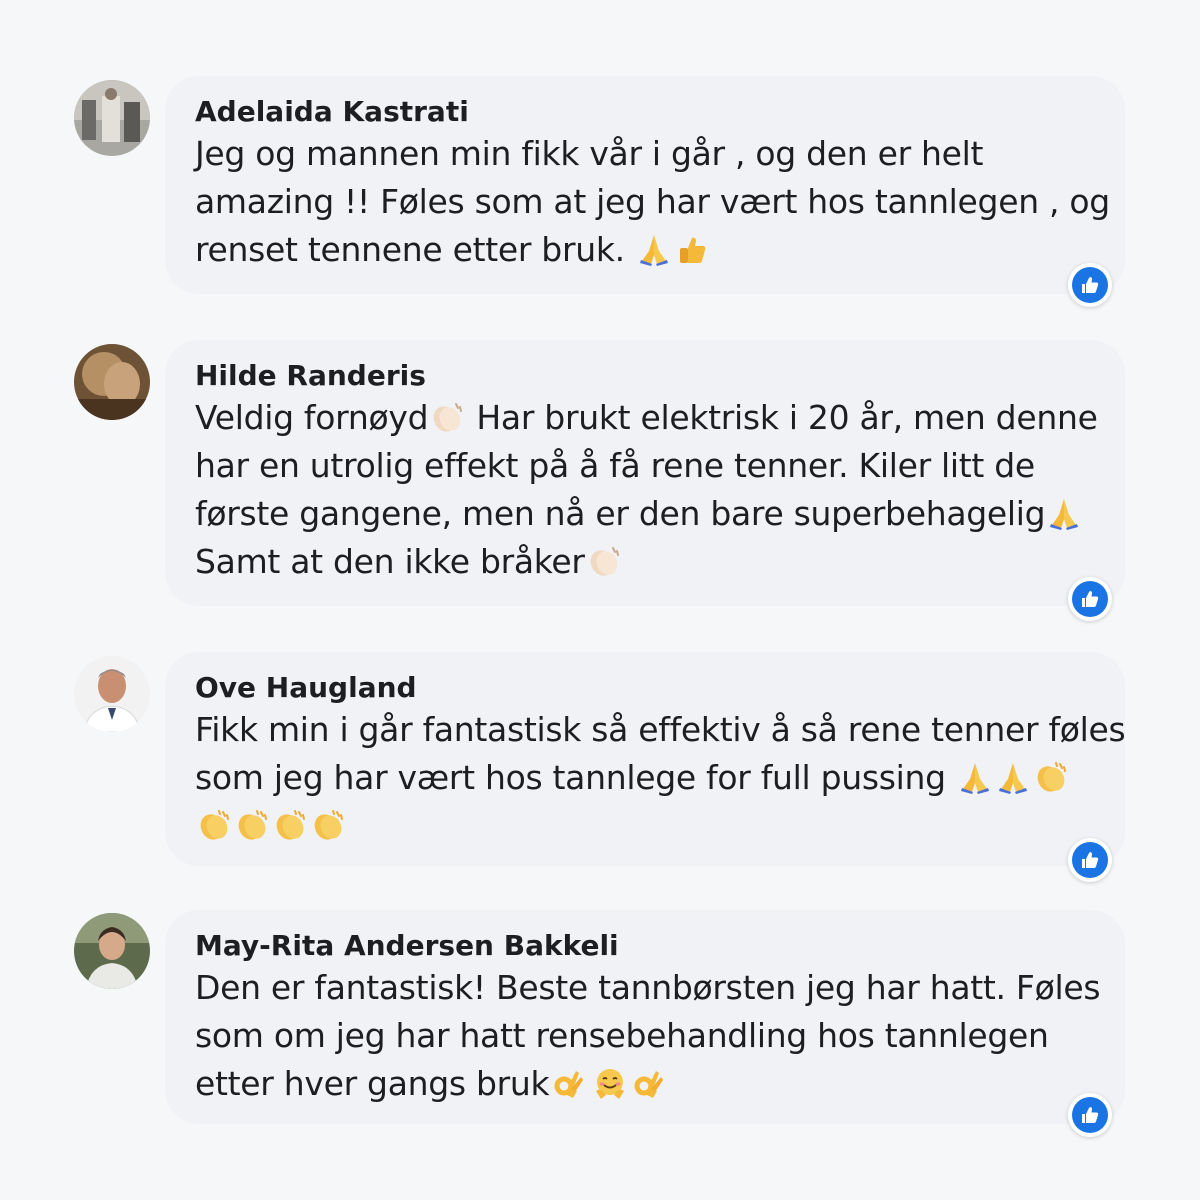 This screenshot has height=1200, width=1200. What do you see at coordinates (645, 688) in the screenshot?
I see `commenter-name: Ove Haugland` at bounding box center [645, 688].